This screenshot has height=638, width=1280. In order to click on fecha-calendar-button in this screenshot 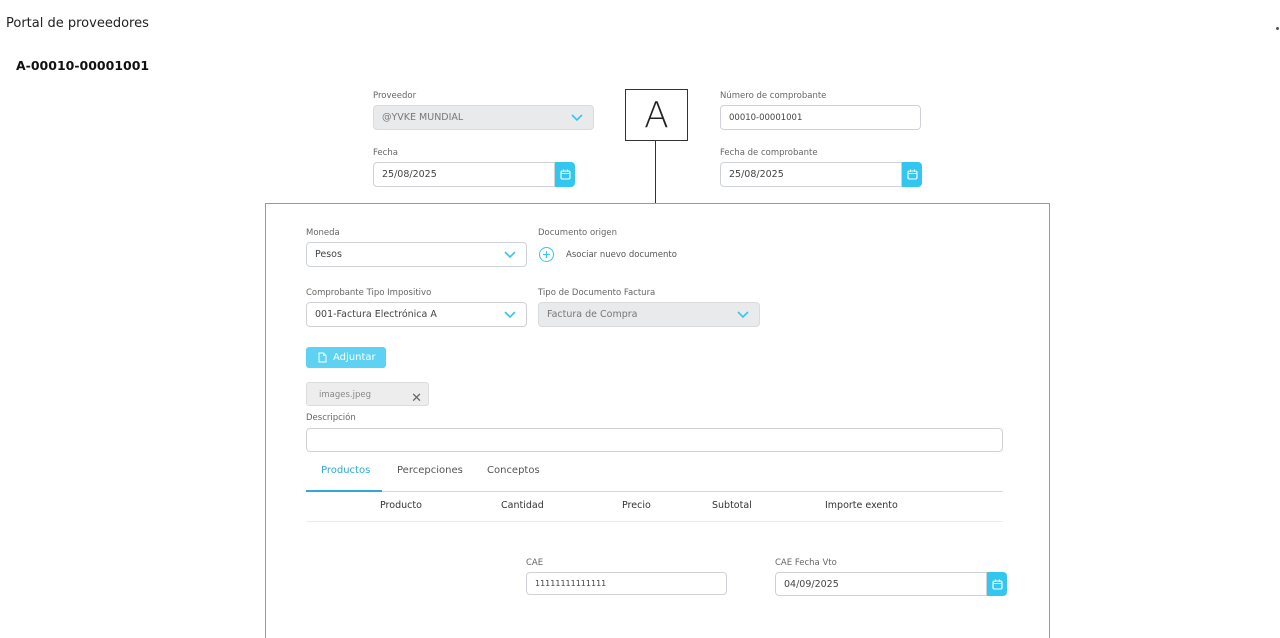, I will do `click(565, 174)`.